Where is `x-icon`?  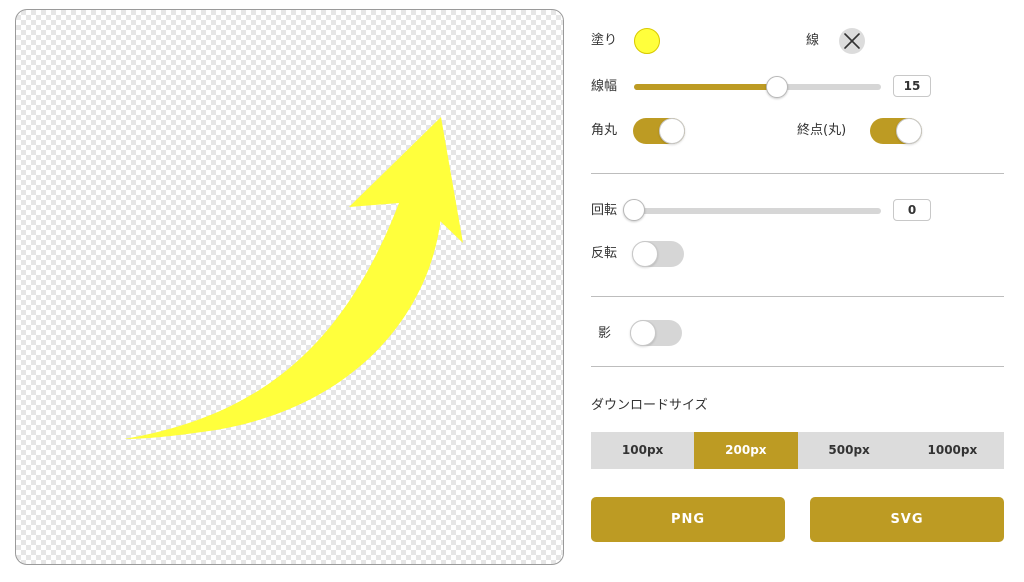
x-icon is located at coordinates (852, 41).